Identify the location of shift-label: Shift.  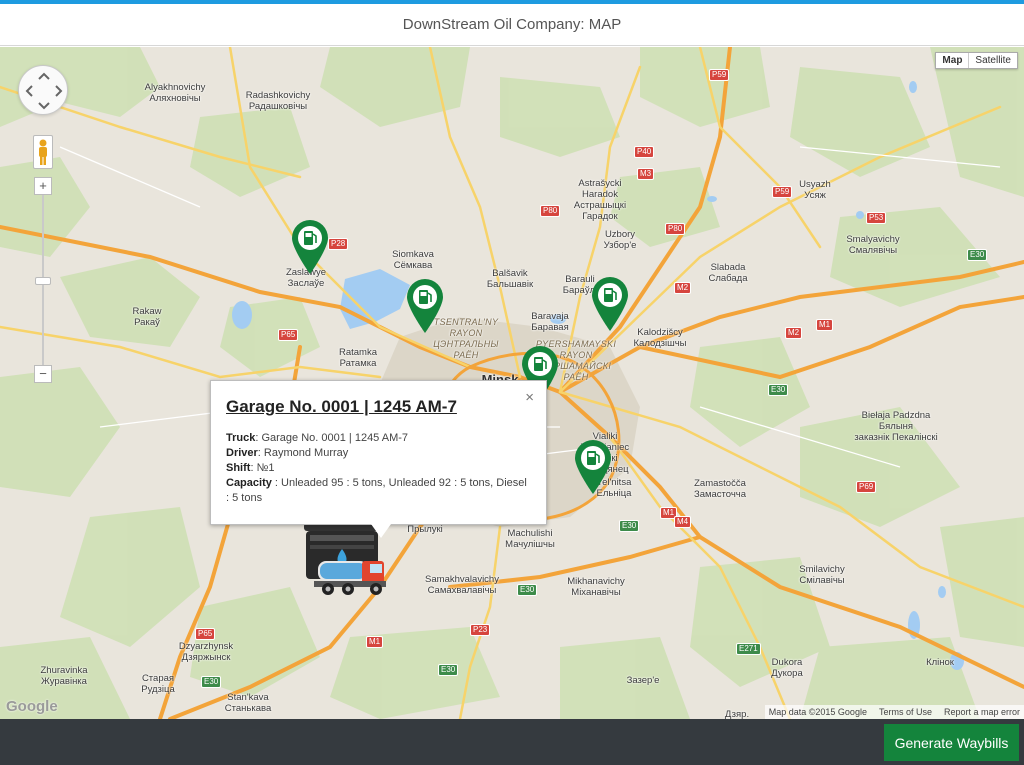
(238, 468).